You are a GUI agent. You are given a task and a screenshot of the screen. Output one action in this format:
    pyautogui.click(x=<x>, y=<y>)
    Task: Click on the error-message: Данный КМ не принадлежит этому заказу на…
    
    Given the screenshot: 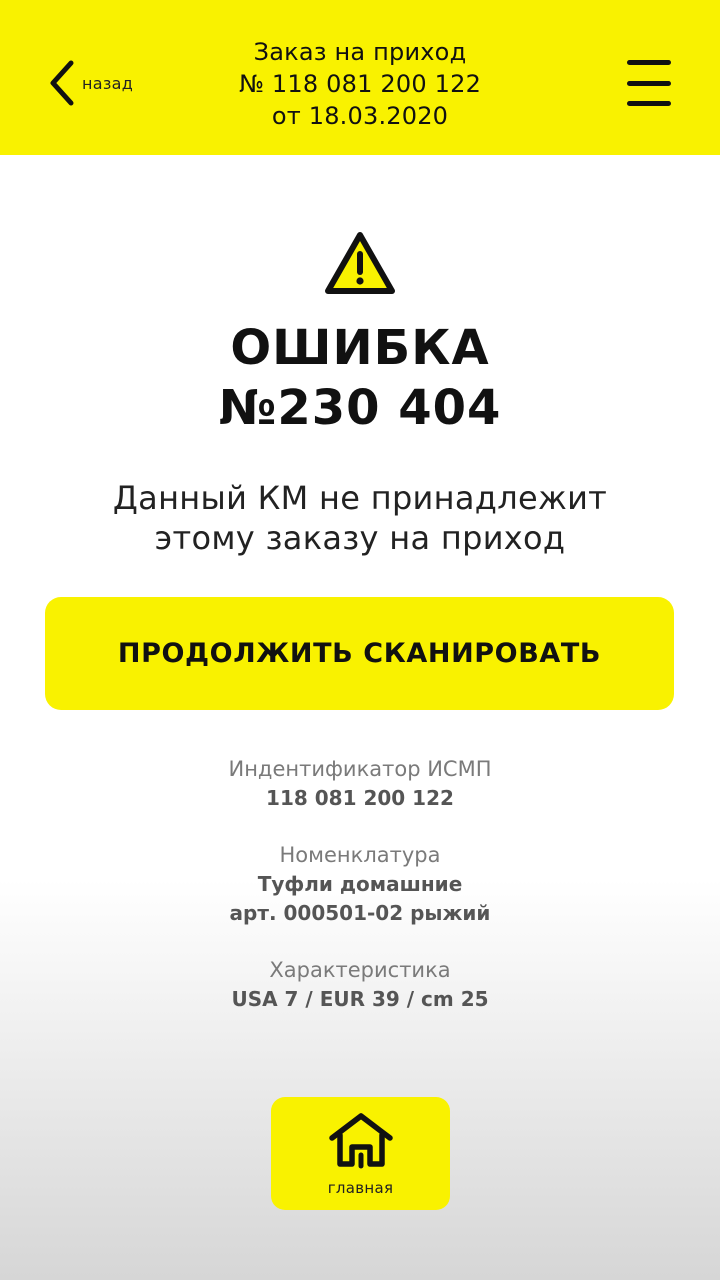 What is the action you would take?
    pyautogui.click(x=360, y=518)
    